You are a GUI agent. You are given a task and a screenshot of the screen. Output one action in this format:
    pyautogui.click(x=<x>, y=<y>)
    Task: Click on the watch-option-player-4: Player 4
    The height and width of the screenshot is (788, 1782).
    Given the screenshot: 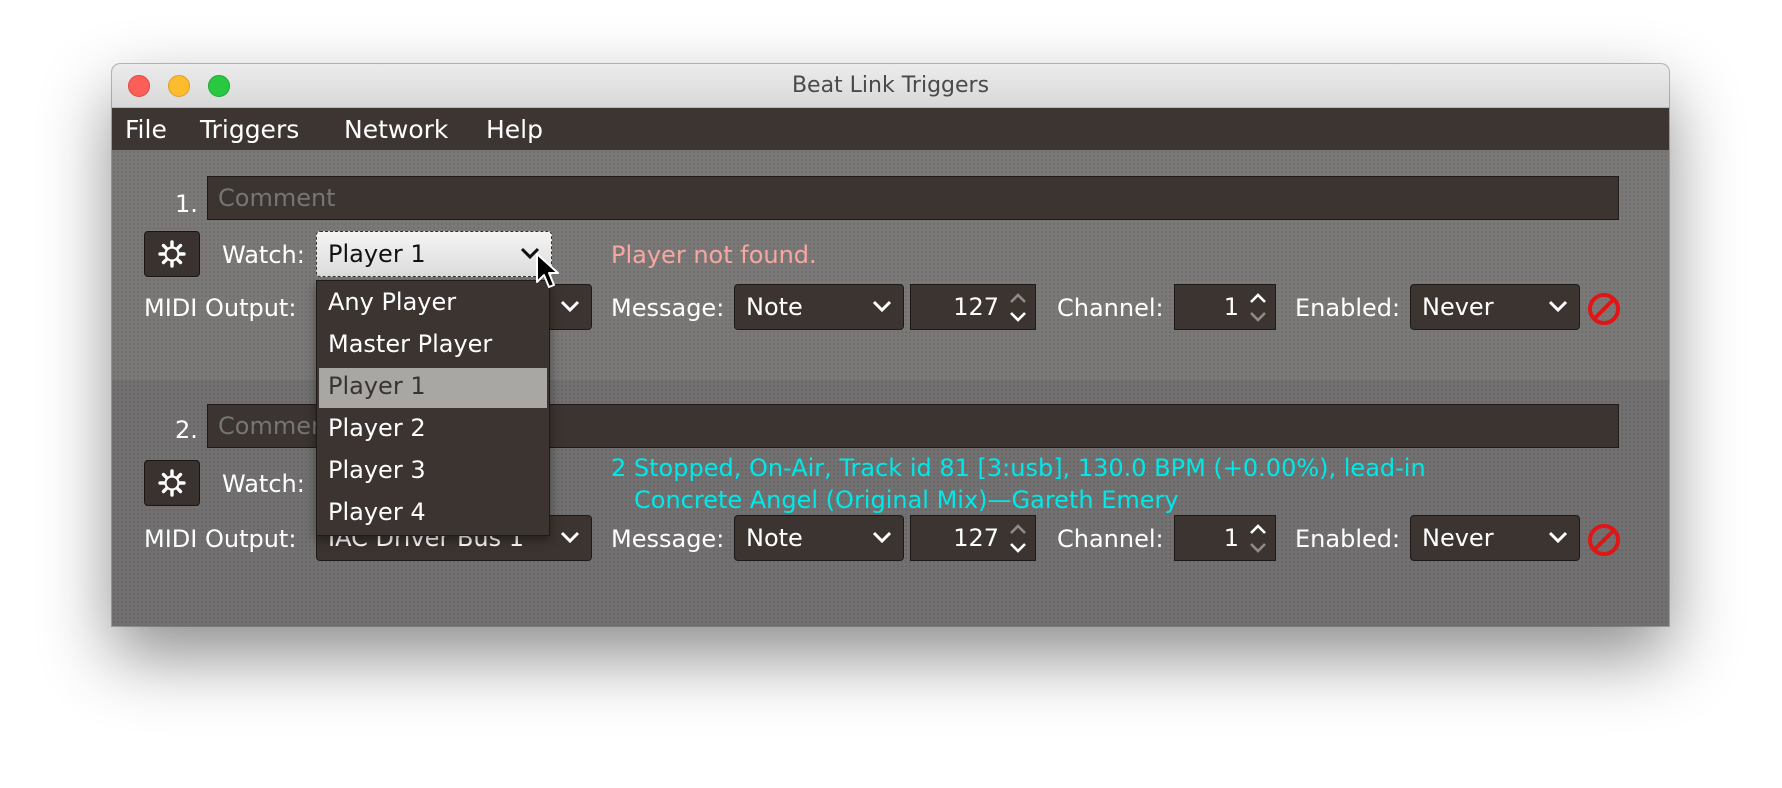 What is the action you would take?
    pyautogui.click(x=433, y=514)
    